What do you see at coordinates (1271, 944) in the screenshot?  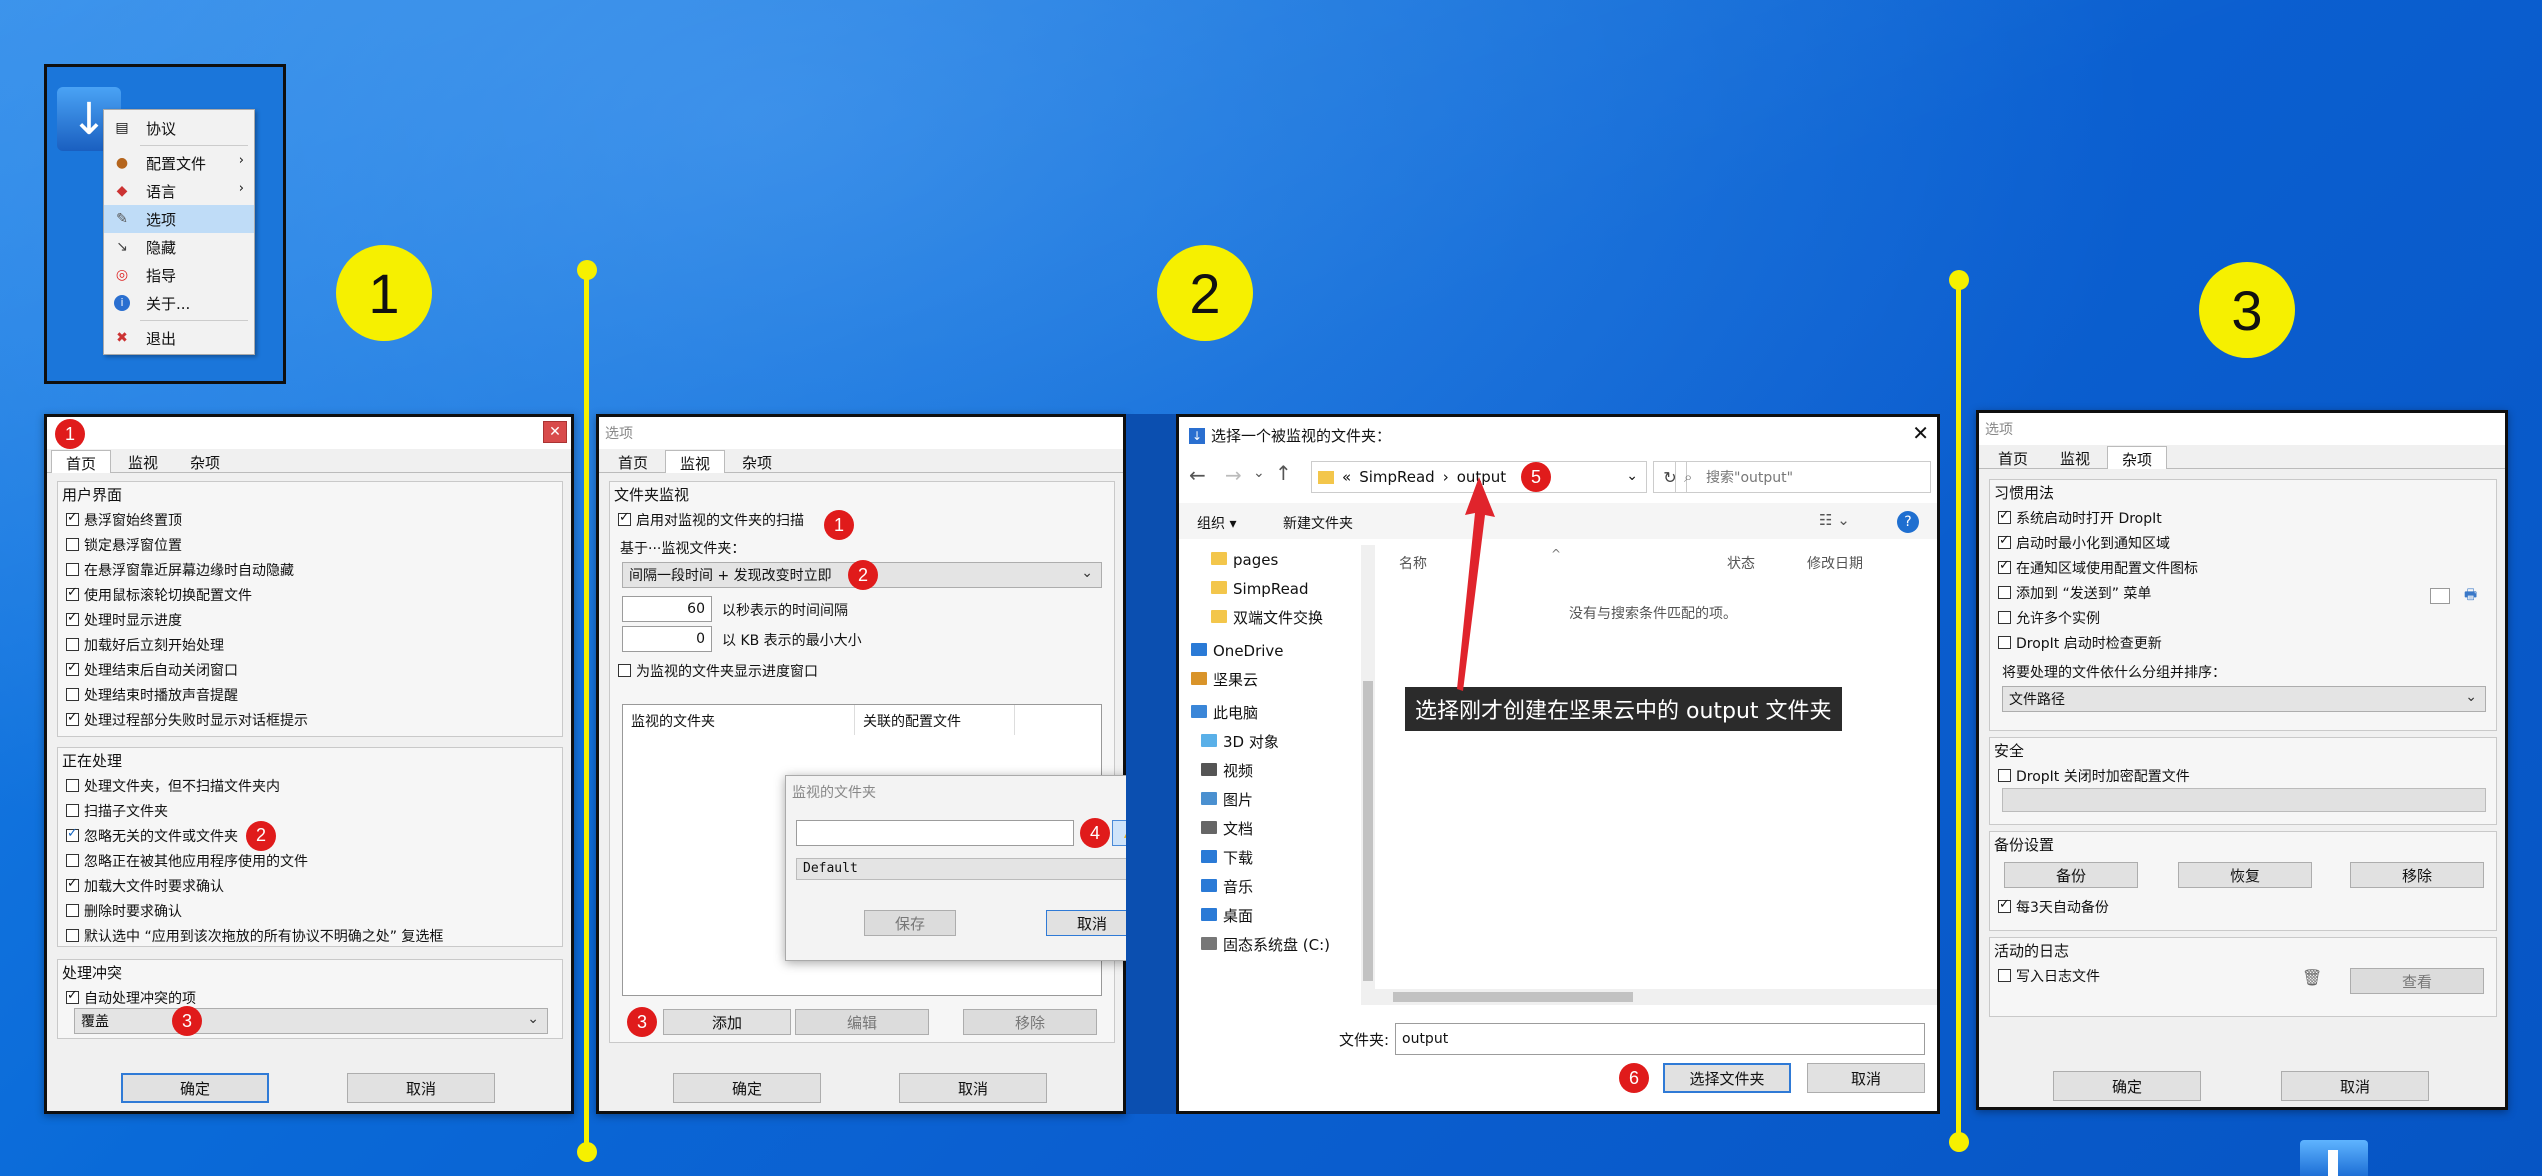 I see `nav-item: 固态系统盘 (C:)` at bounding box center [1271, 944].